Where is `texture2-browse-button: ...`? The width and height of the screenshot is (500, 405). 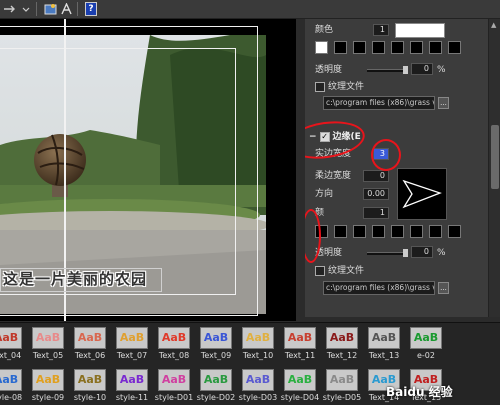
texture2-browse-button: ... is located at coordinates (443, 288).